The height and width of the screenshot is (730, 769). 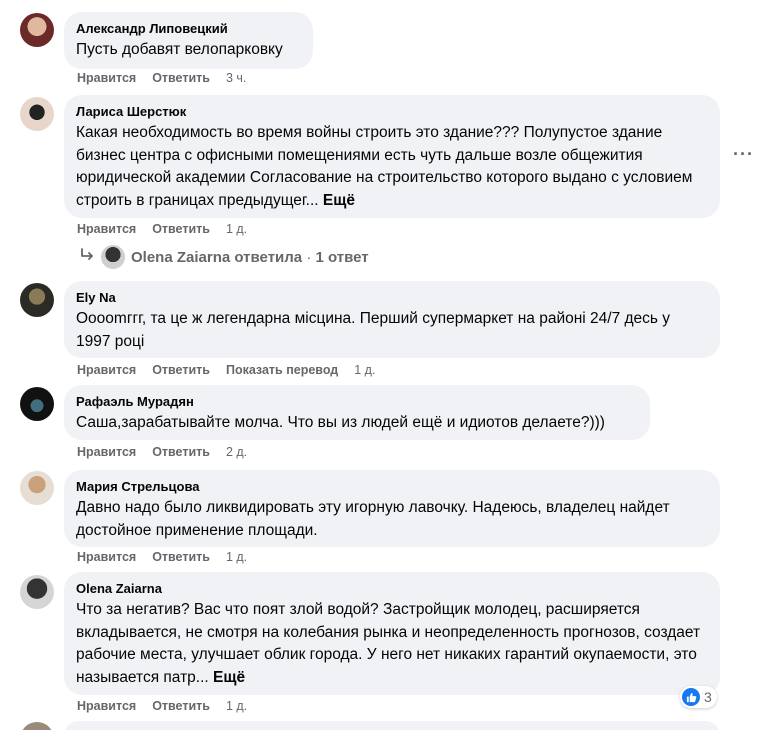 What do you see at coordinates (181, 257) in the screenshot?
I see `reply-author: Olena Zaiarna` at bounding box center [181, 257].